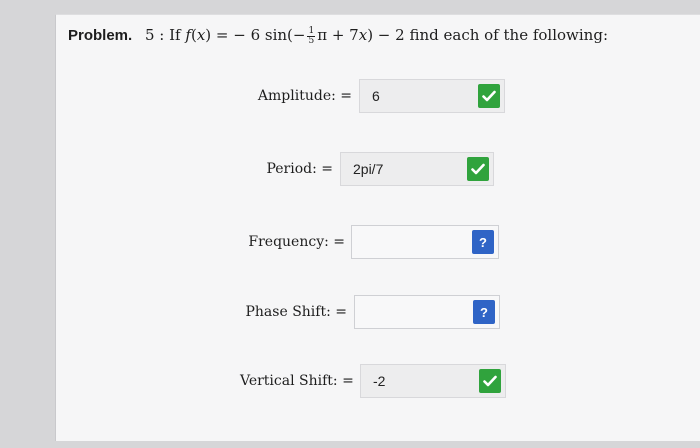 Image resolution: width=700 pixels, height=448 pixels. Describe the element at coordinates (362, 169) in the screenshot. I see `period-input: 2pi/7` at that location.